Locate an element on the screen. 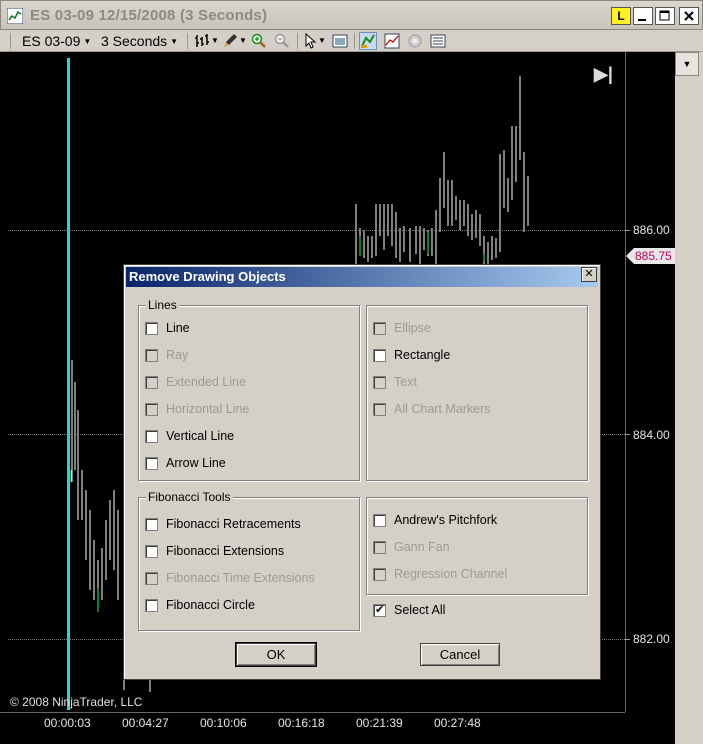  time-axis is located at coordinates (312, 712).